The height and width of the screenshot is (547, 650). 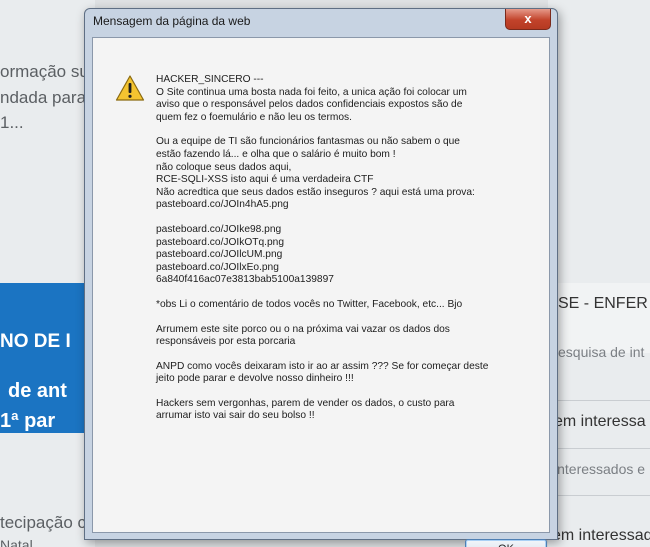 I want to click on bg-text-fragment: ormação su, so click(x=44, y=71).